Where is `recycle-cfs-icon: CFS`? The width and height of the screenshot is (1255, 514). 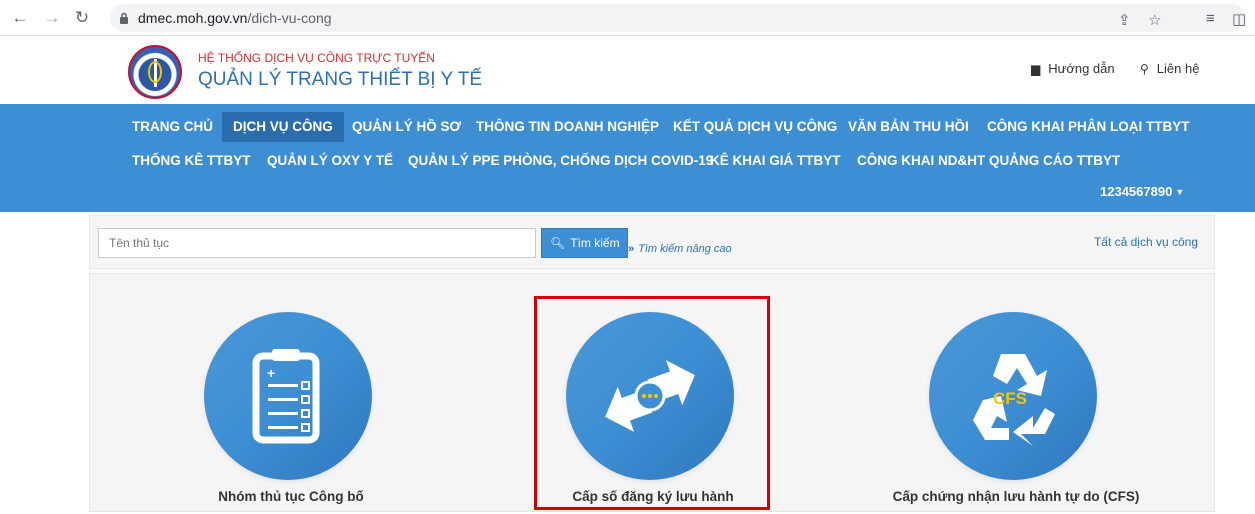
recycle-cfs-icon: CFS is located at coordinates (1014, 400).